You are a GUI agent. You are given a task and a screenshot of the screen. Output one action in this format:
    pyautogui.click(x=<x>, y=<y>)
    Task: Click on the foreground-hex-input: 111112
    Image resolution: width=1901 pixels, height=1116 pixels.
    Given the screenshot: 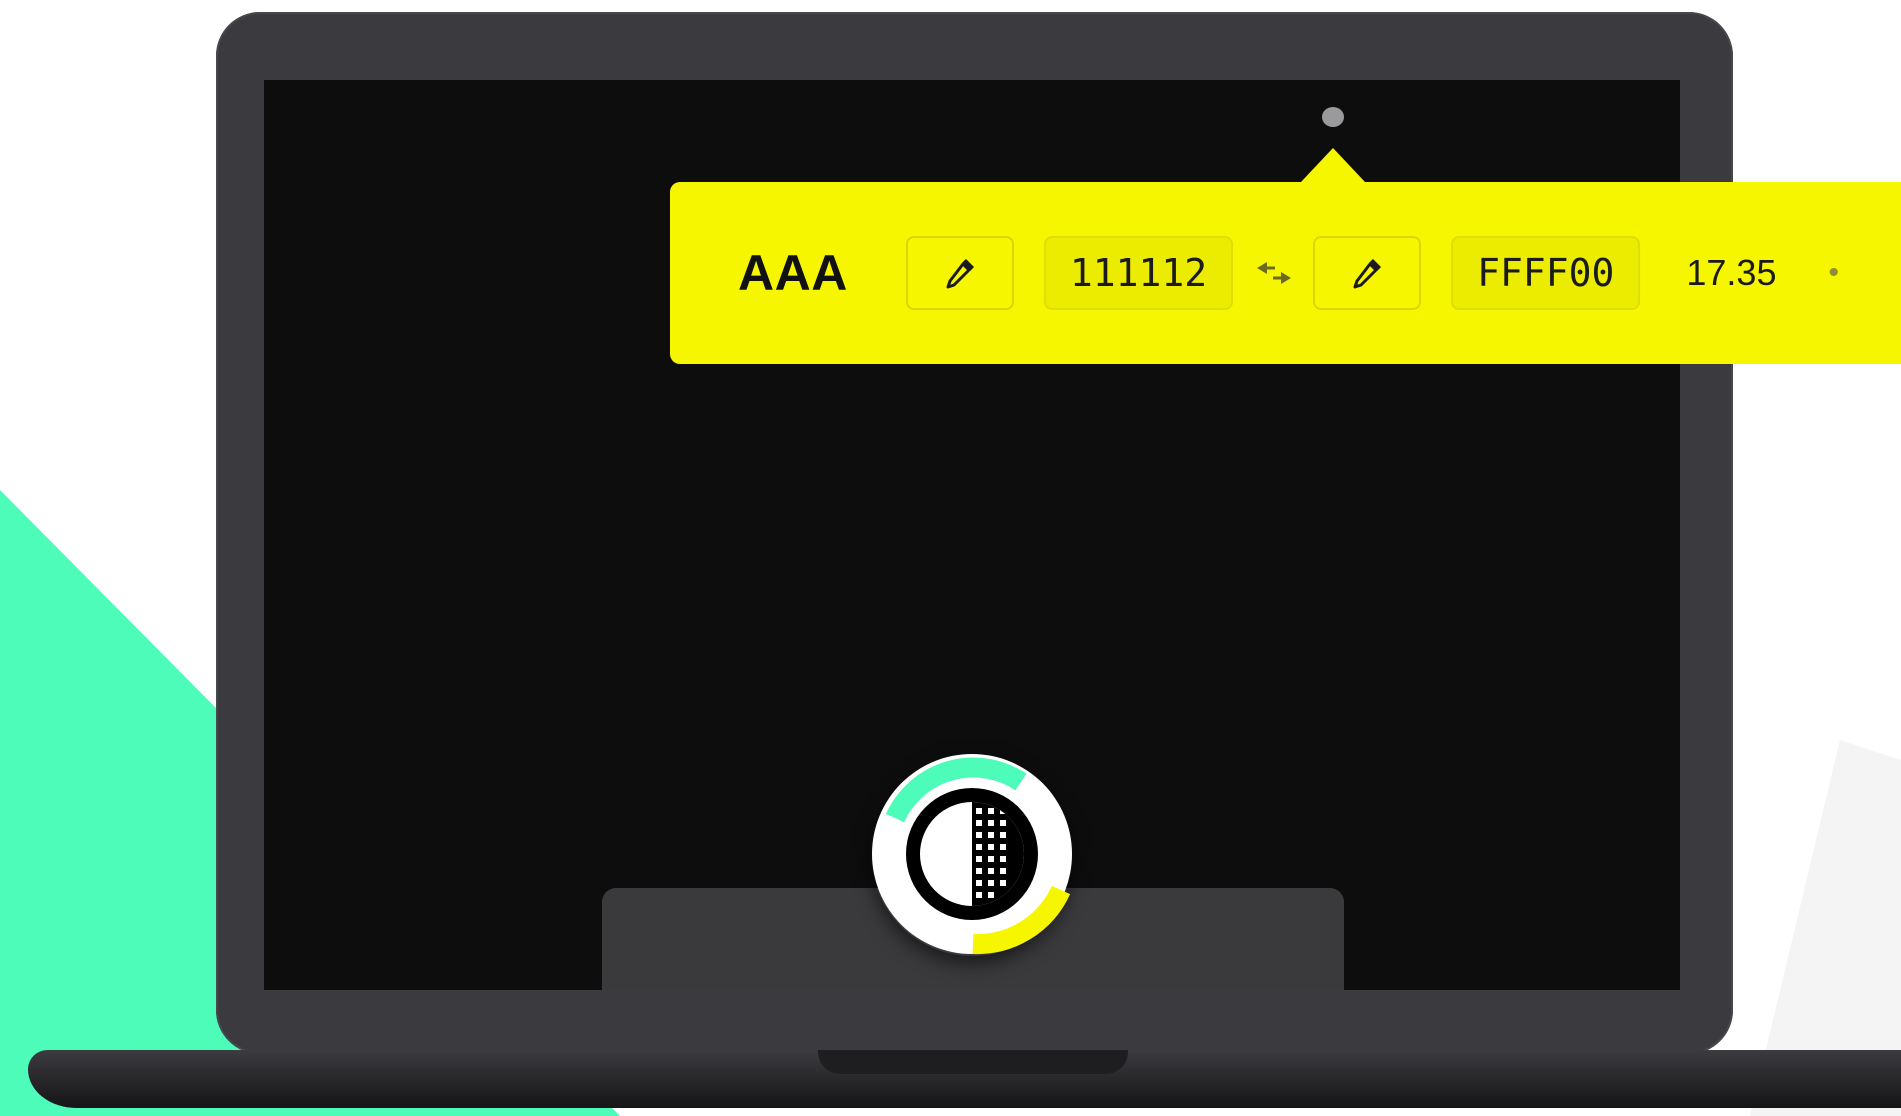 What is the action you would take?
    pyautogui.click(x=1138, y=273)
    